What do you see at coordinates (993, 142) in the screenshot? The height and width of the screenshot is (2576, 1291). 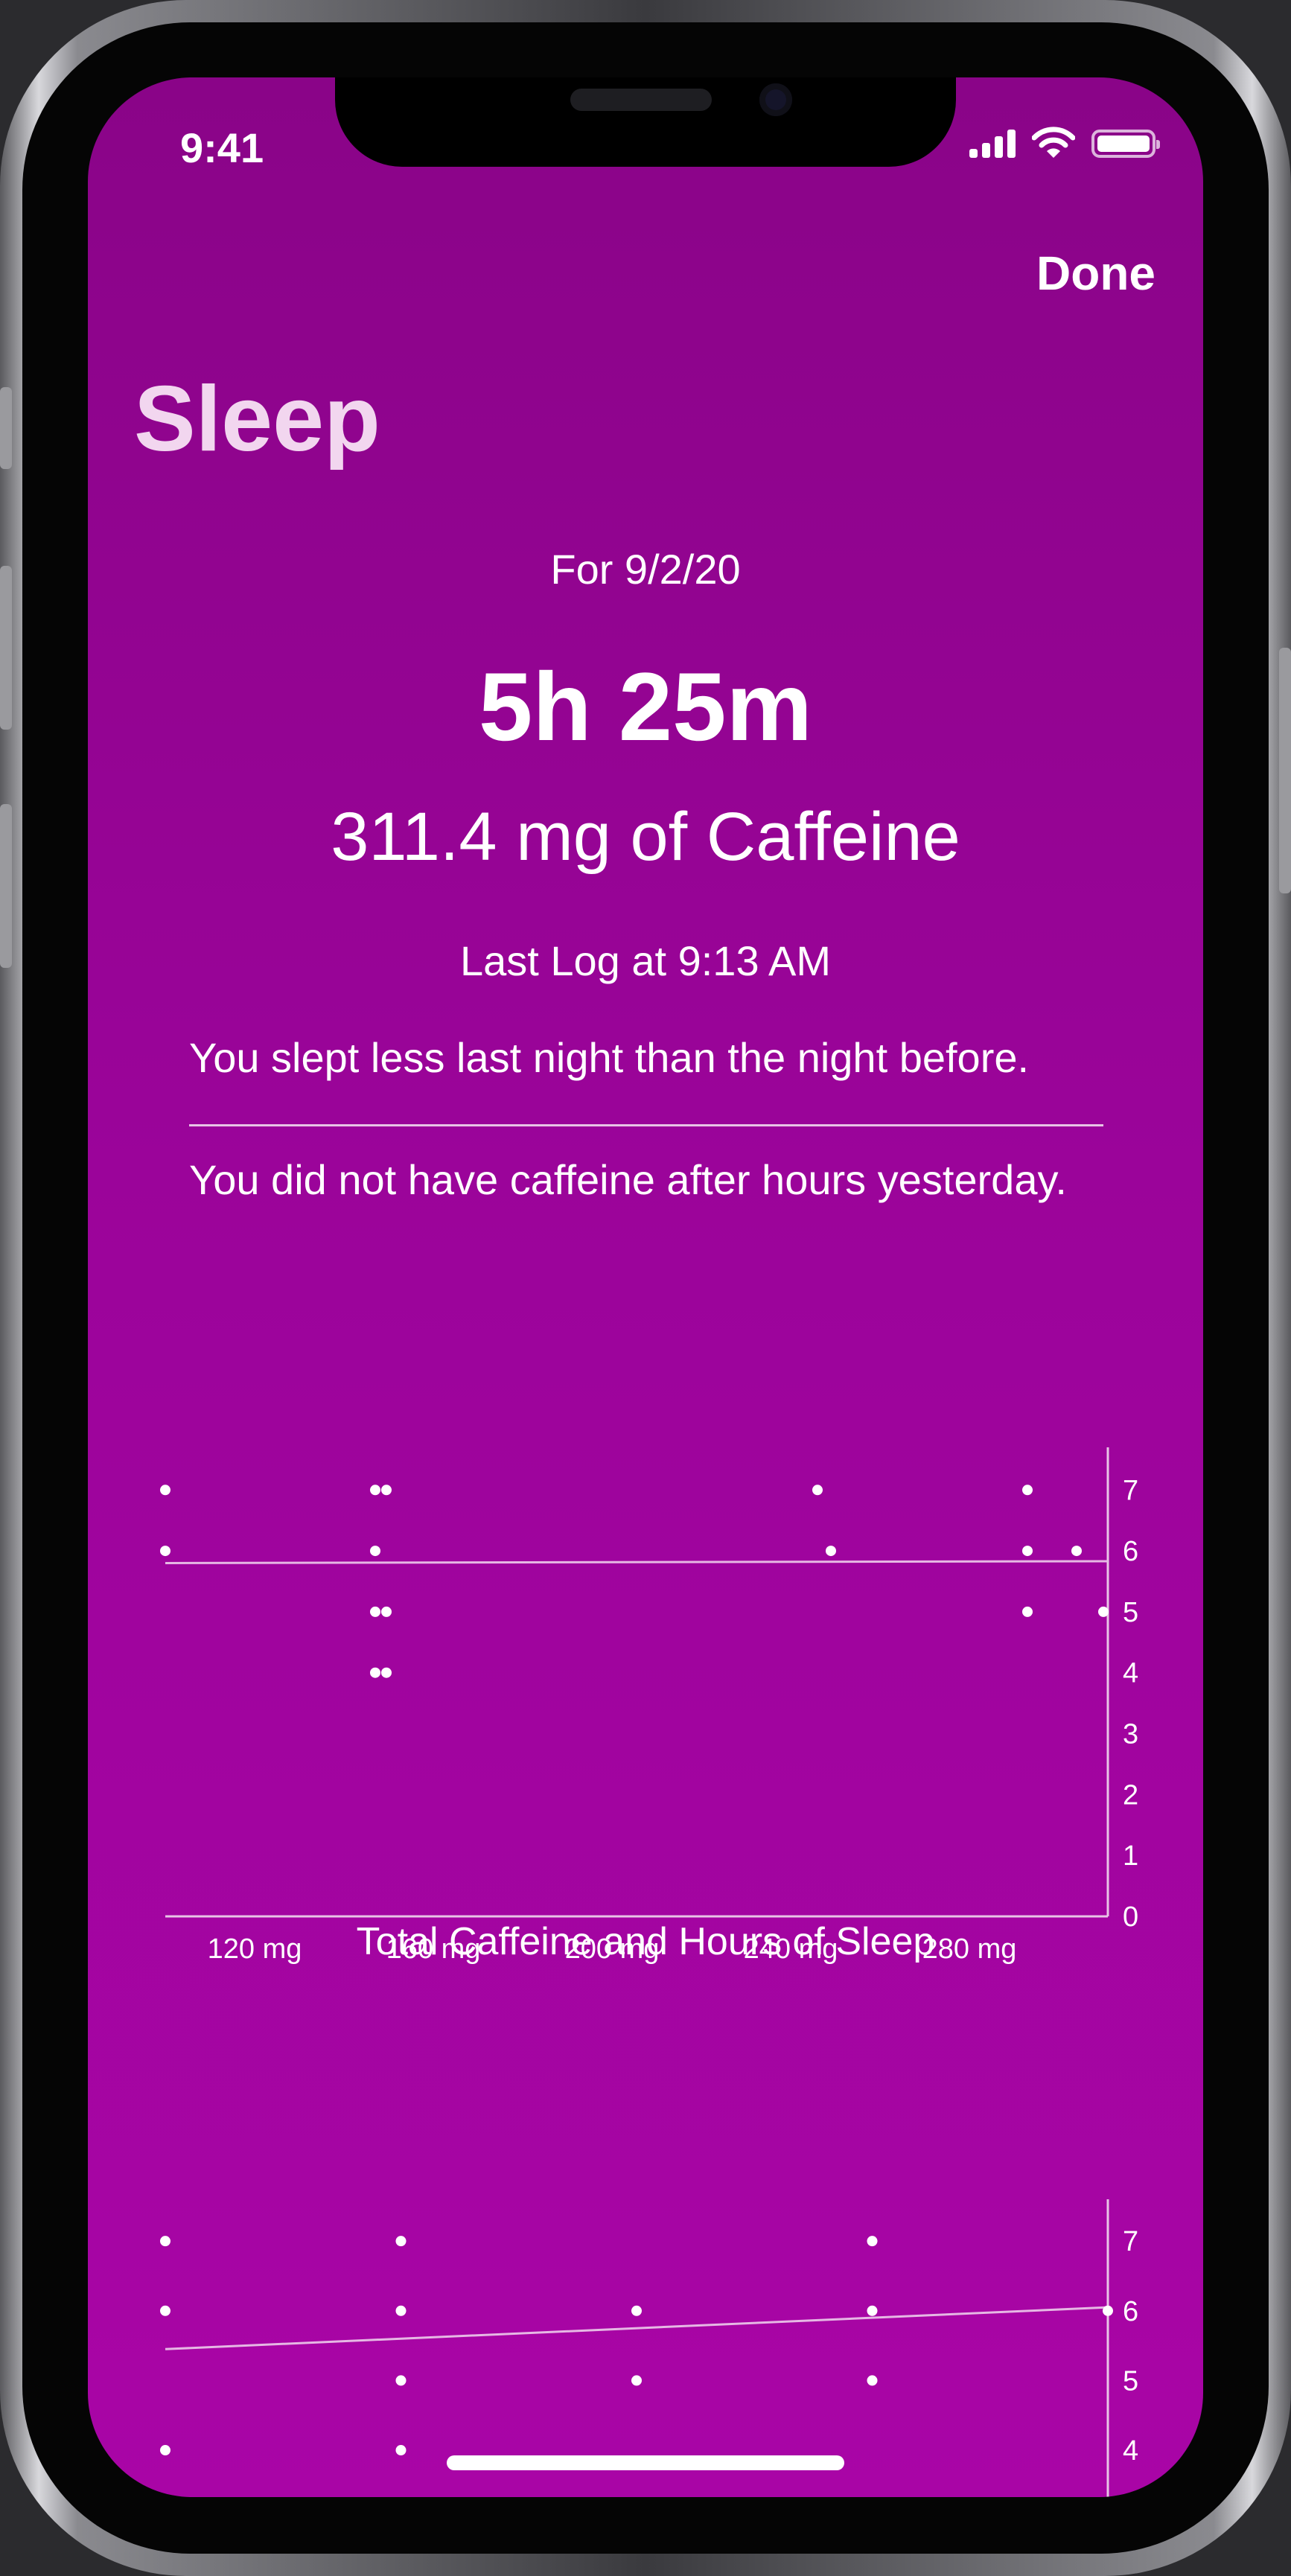 I see `cellular-signal-icon` at bounding box center [993, 142].